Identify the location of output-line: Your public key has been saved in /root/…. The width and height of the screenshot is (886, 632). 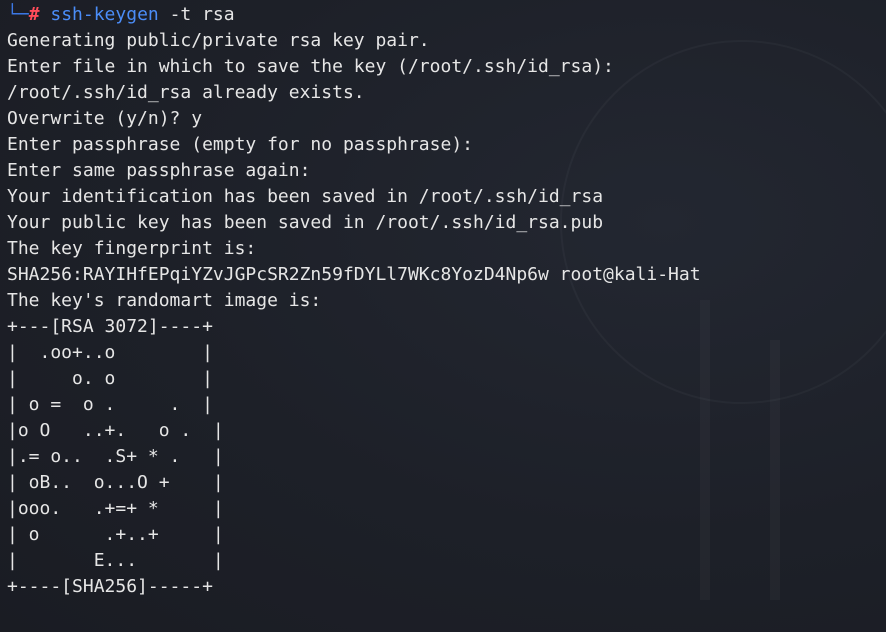
(305, 222).